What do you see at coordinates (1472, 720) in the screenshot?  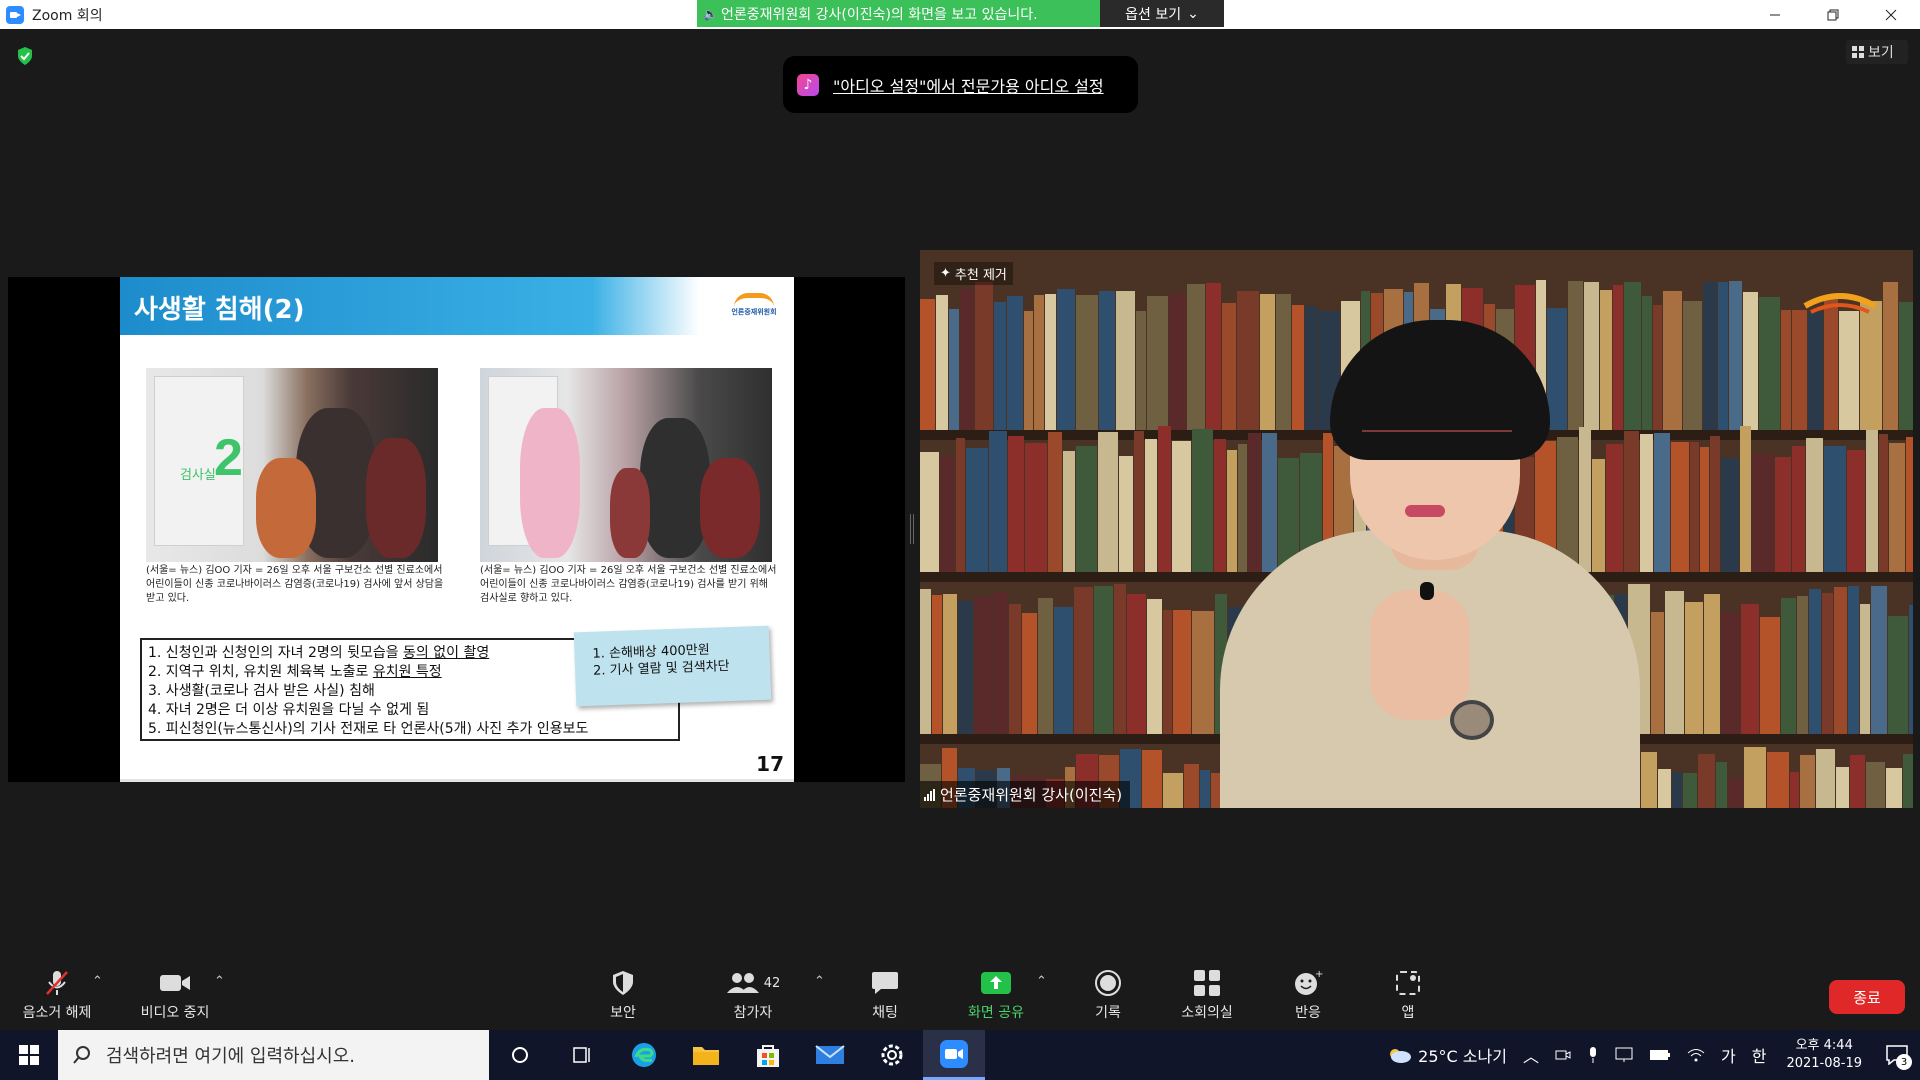 I see `wrist-watch` at bounding box center [1472, 720].